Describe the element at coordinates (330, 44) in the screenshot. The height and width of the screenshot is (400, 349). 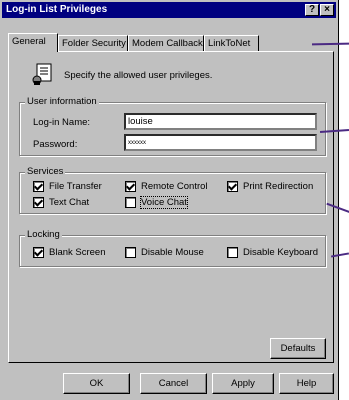
I see `callout-line-tabs` at that location.